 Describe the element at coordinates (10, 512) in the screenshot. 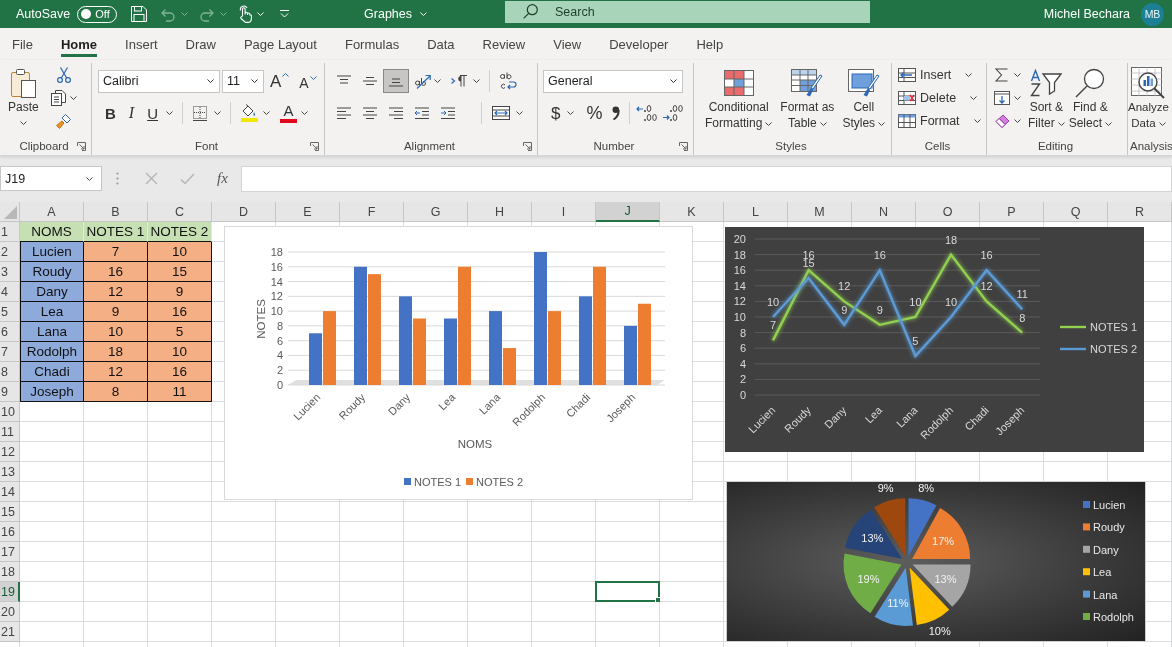

I see `row-header: 15` at that location.